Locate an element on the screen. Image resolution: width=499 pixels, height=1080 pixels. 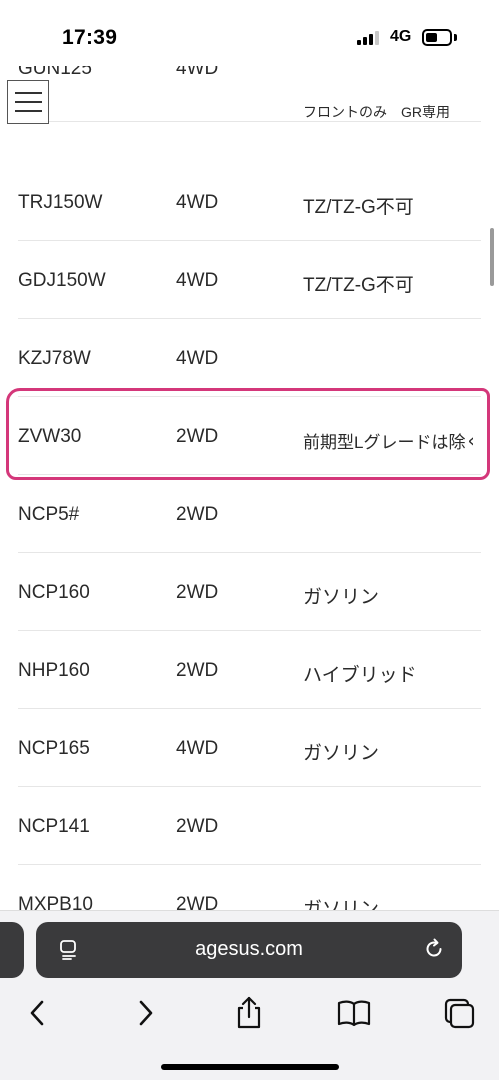
battery-tip is located at coordinates (455, 37).